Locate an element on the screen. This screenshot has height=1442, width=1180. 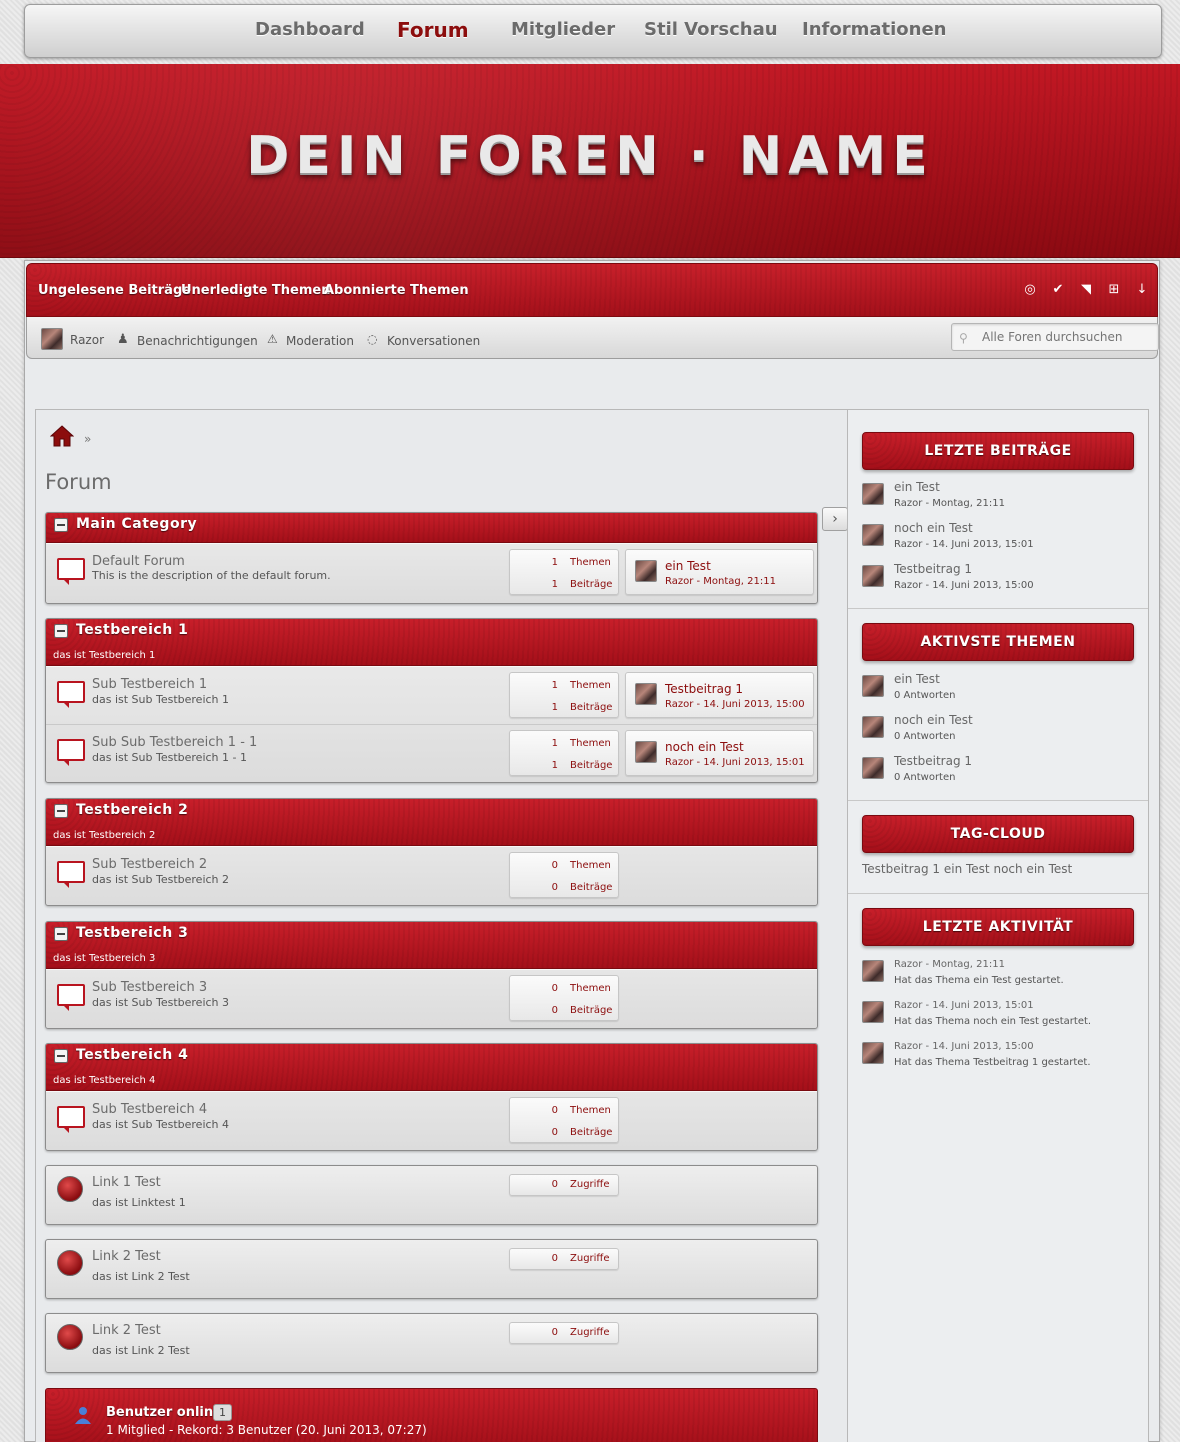
category-title: Testbereich 1 is located at coordinates (132, 630).